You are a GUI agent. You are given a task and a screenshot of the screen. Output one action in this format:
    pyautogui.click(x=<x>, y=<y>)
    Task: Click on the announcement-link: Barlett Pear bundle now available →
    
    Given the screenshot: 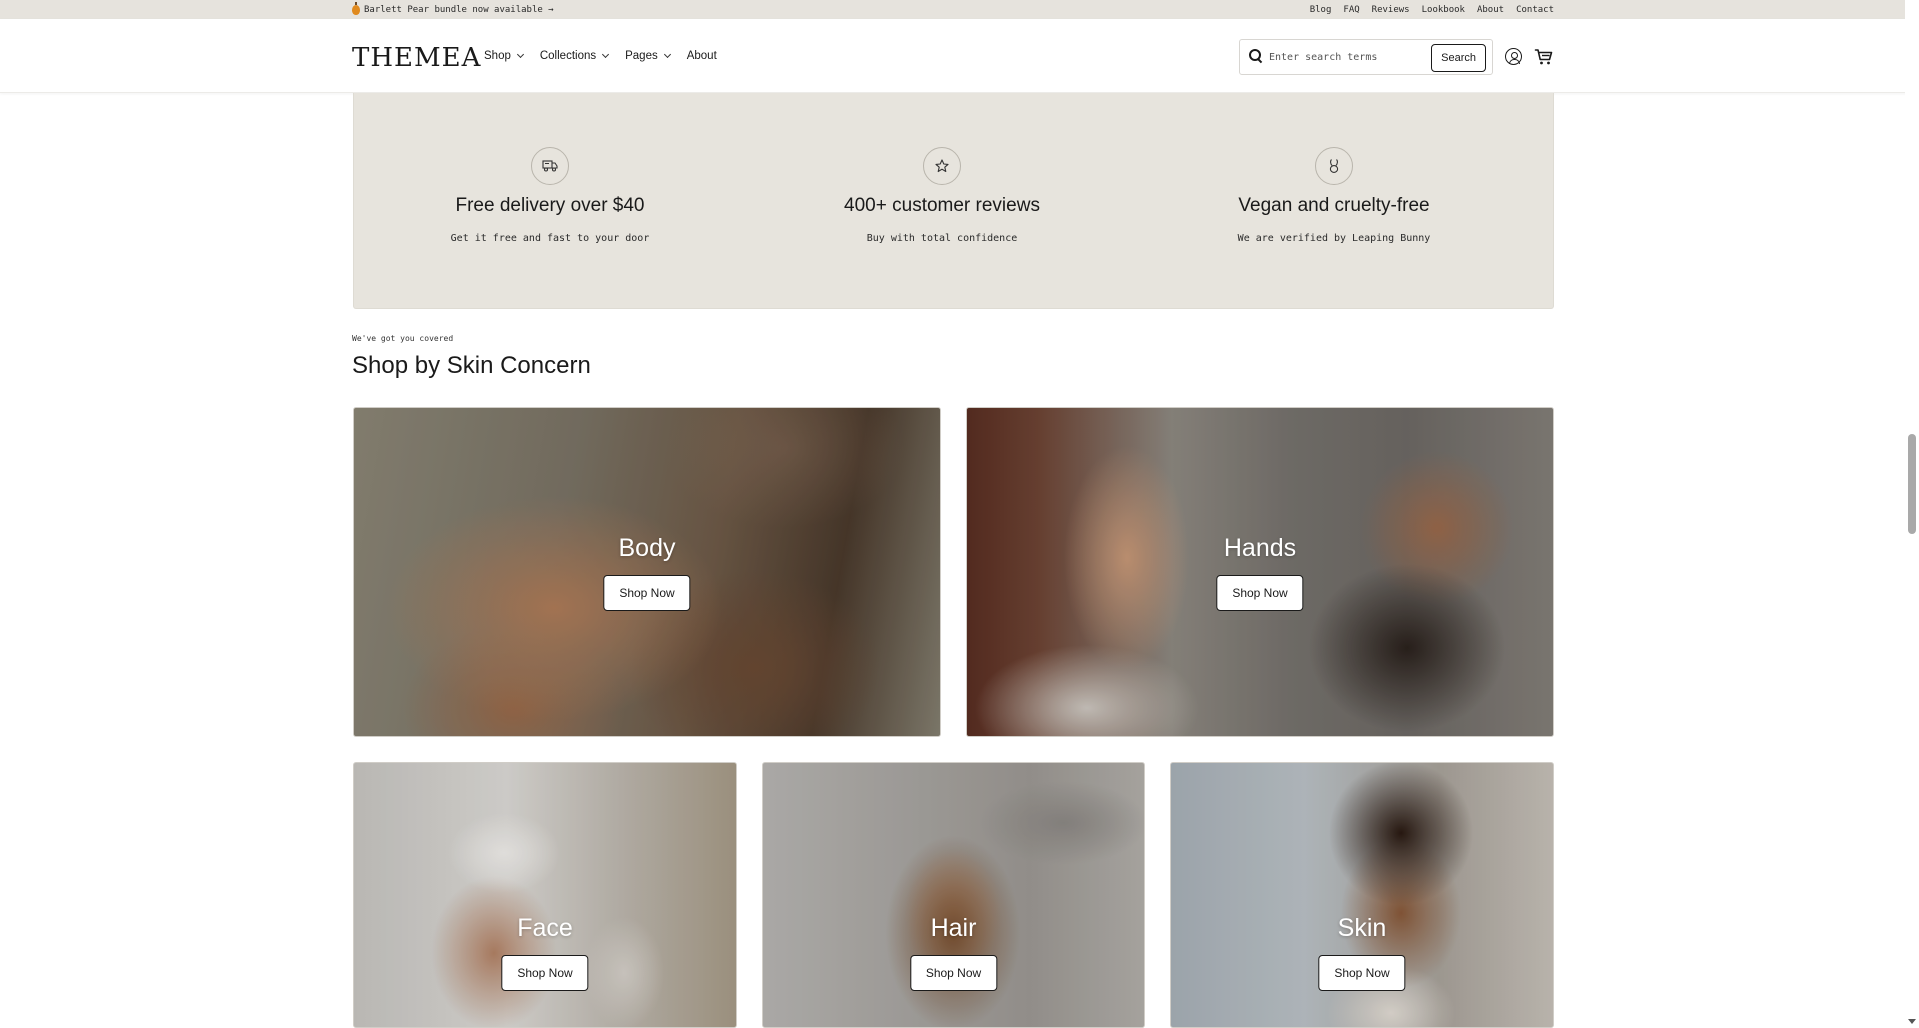 What is the action you would take?
    pyautogui.click(x=453, y=8)
    